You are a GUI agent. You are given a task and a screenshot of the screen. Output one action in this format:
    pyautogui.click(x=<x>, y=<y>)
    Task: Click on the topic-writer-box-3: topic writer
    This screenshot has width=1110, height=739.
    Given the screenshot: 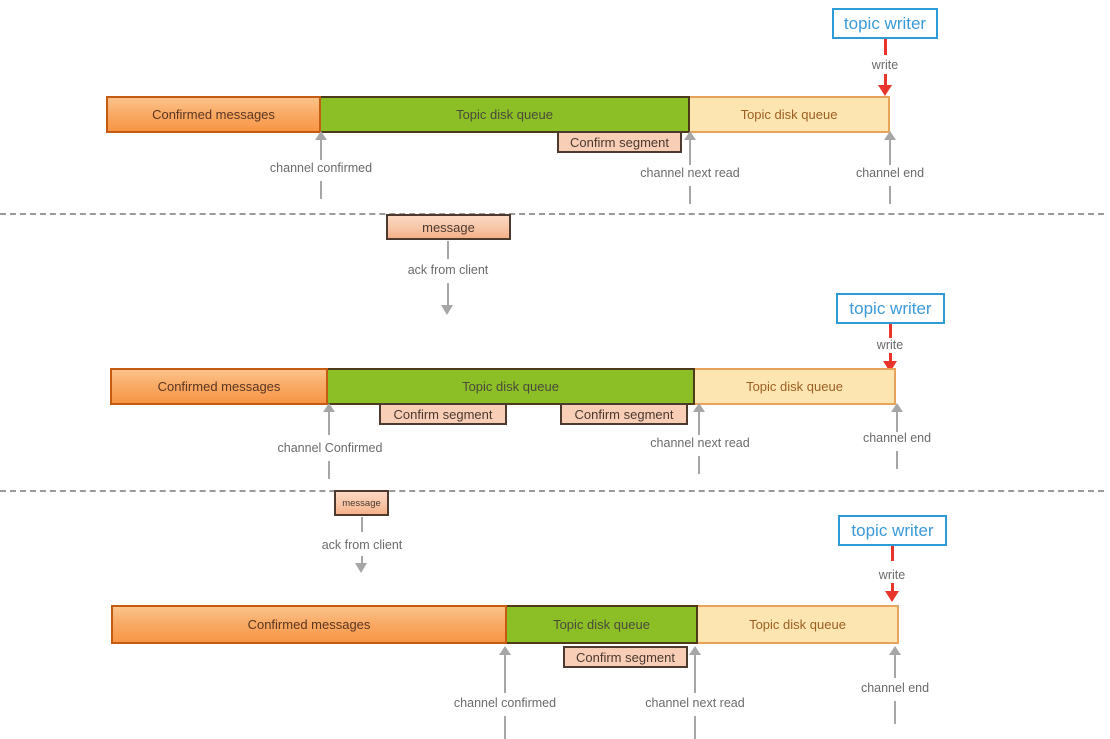 What is the action you would take?
    pyautogui.click(x=892, y=530)
    